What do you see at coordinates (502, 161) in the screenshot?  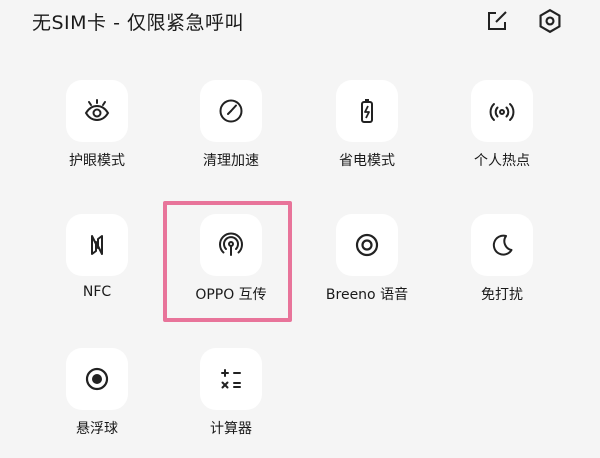 I see `tile-label: 个人热点` at bounding box center [502, 161].